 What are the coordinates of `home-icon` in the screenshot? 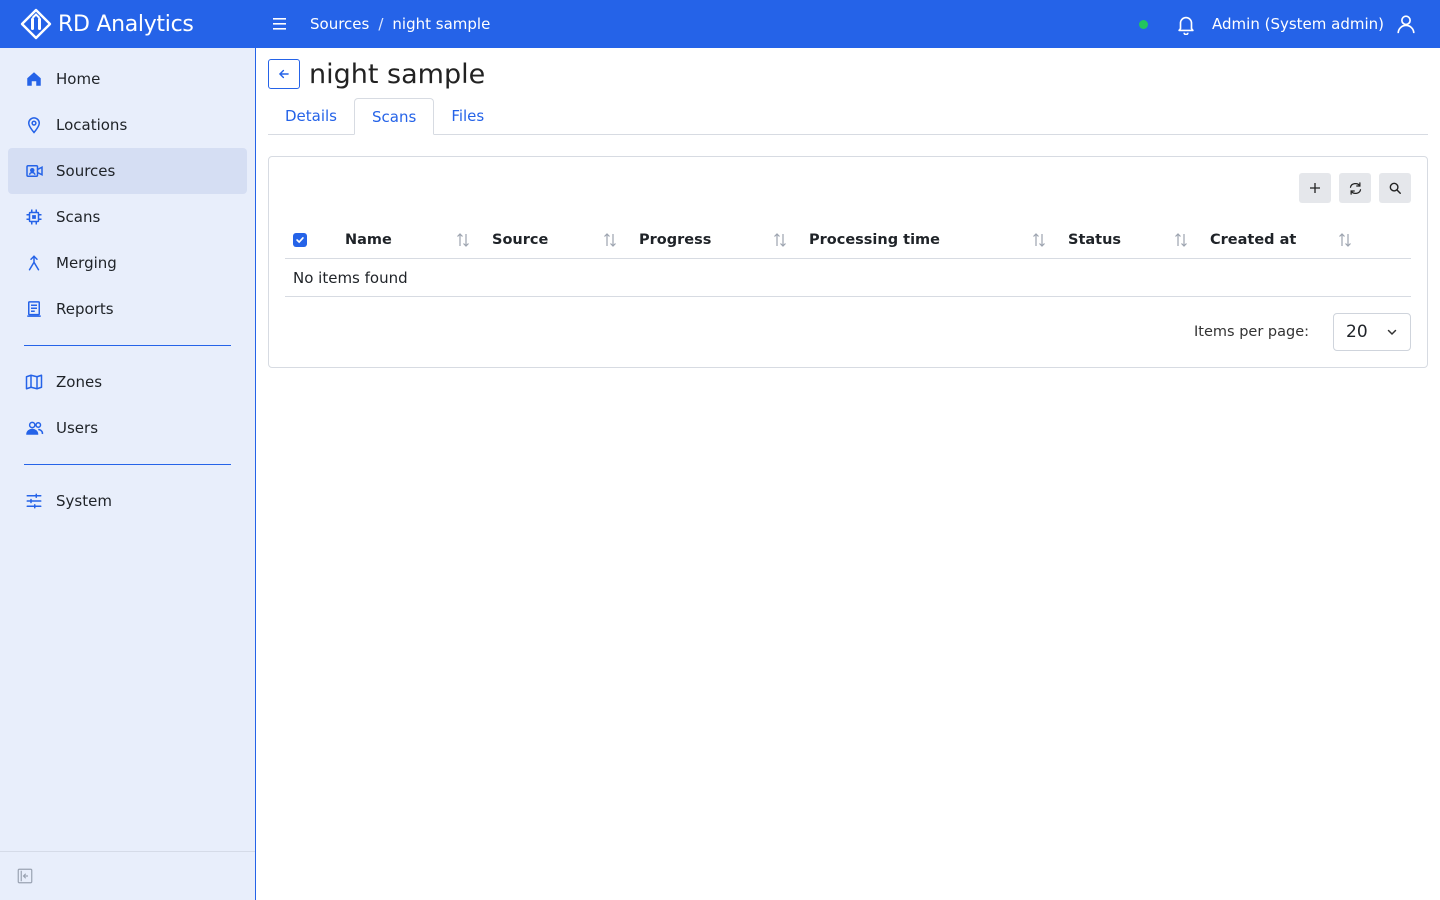 It's located at (34, 79).